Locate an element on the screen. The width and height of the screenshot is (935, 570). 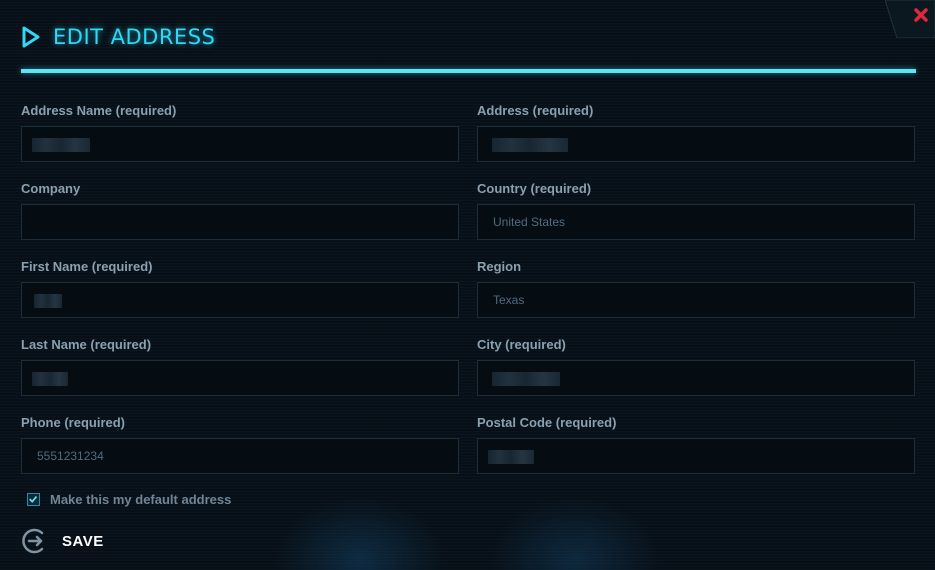
last-name-input is located at coordinates (240, 378).